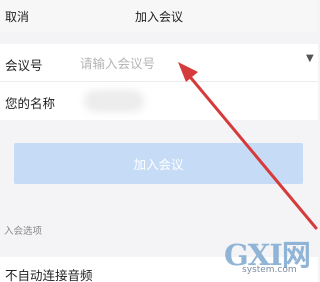  What do you see at coordinates (270, 256) in the screenshot?
I see `watermark: GXI网 system.com` at bounding box center [270, 256].